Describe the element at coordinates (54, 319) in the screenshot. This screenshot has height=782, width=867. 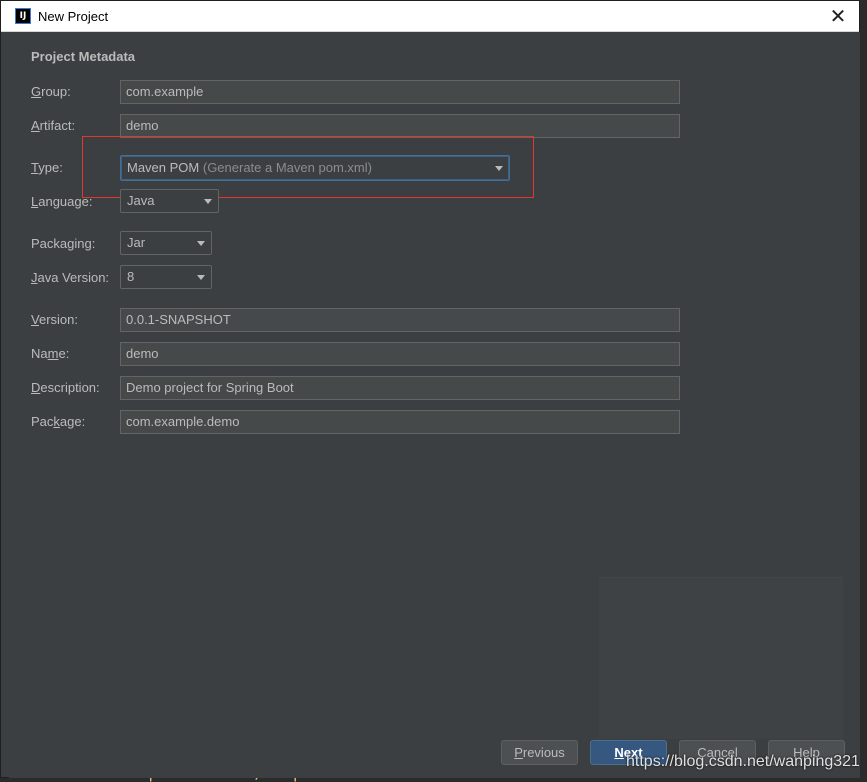
I see `version-label: Version:` at that location.